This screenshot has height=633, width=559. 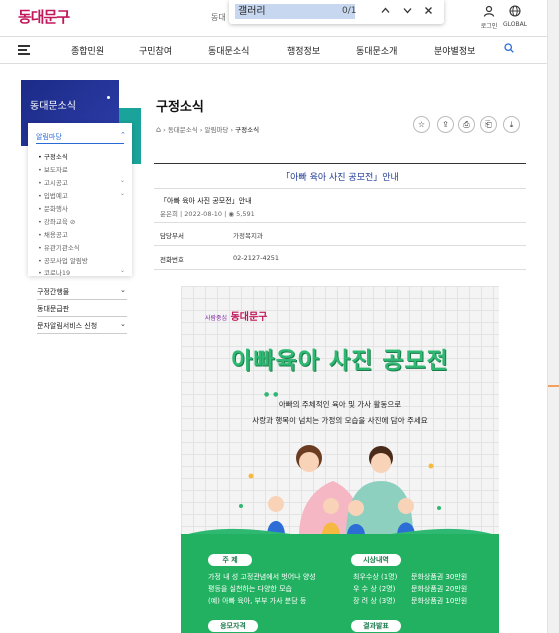 I want to click on print-button: ⎙, so click(x=466, y=124).